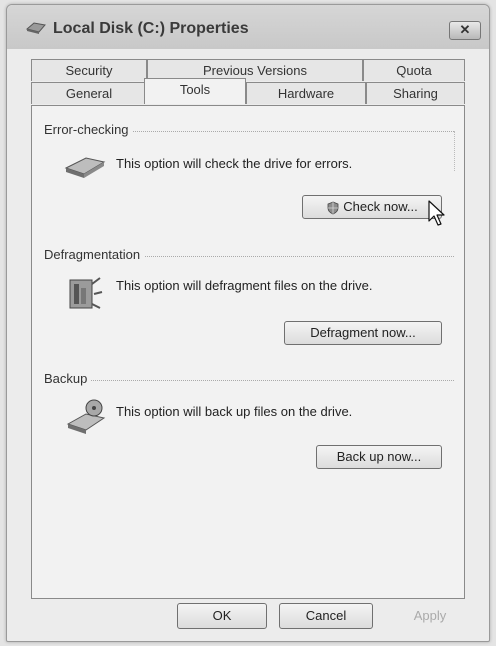 The width and height of the screenshot is (496, 646). What do you see at coordinates (86, 416) in the screenshot?
I see `backup-icon` at bounding box center [86, 416].